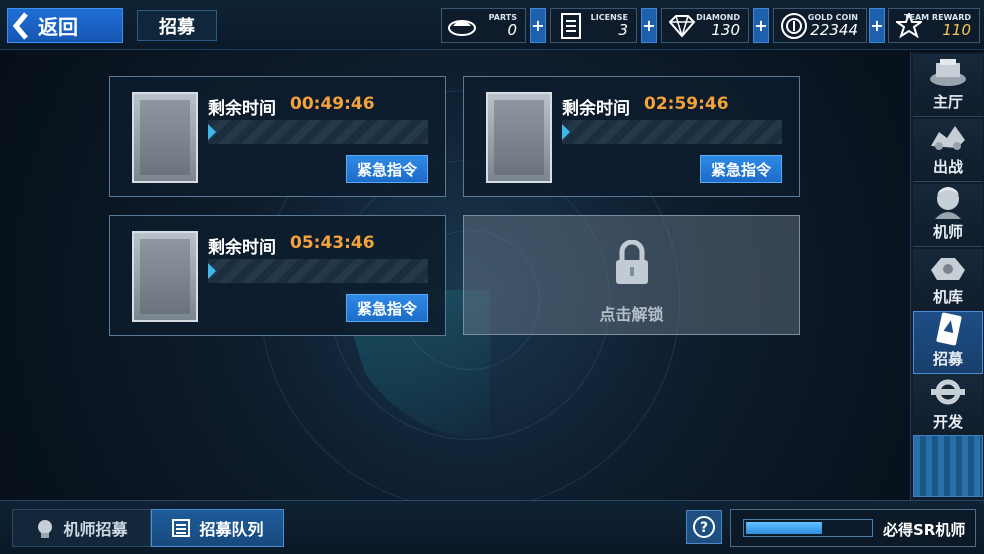 The height and width of the screenshot is (554, 984). I want to click on nav-item-battle: 出战, so click(948, 150).